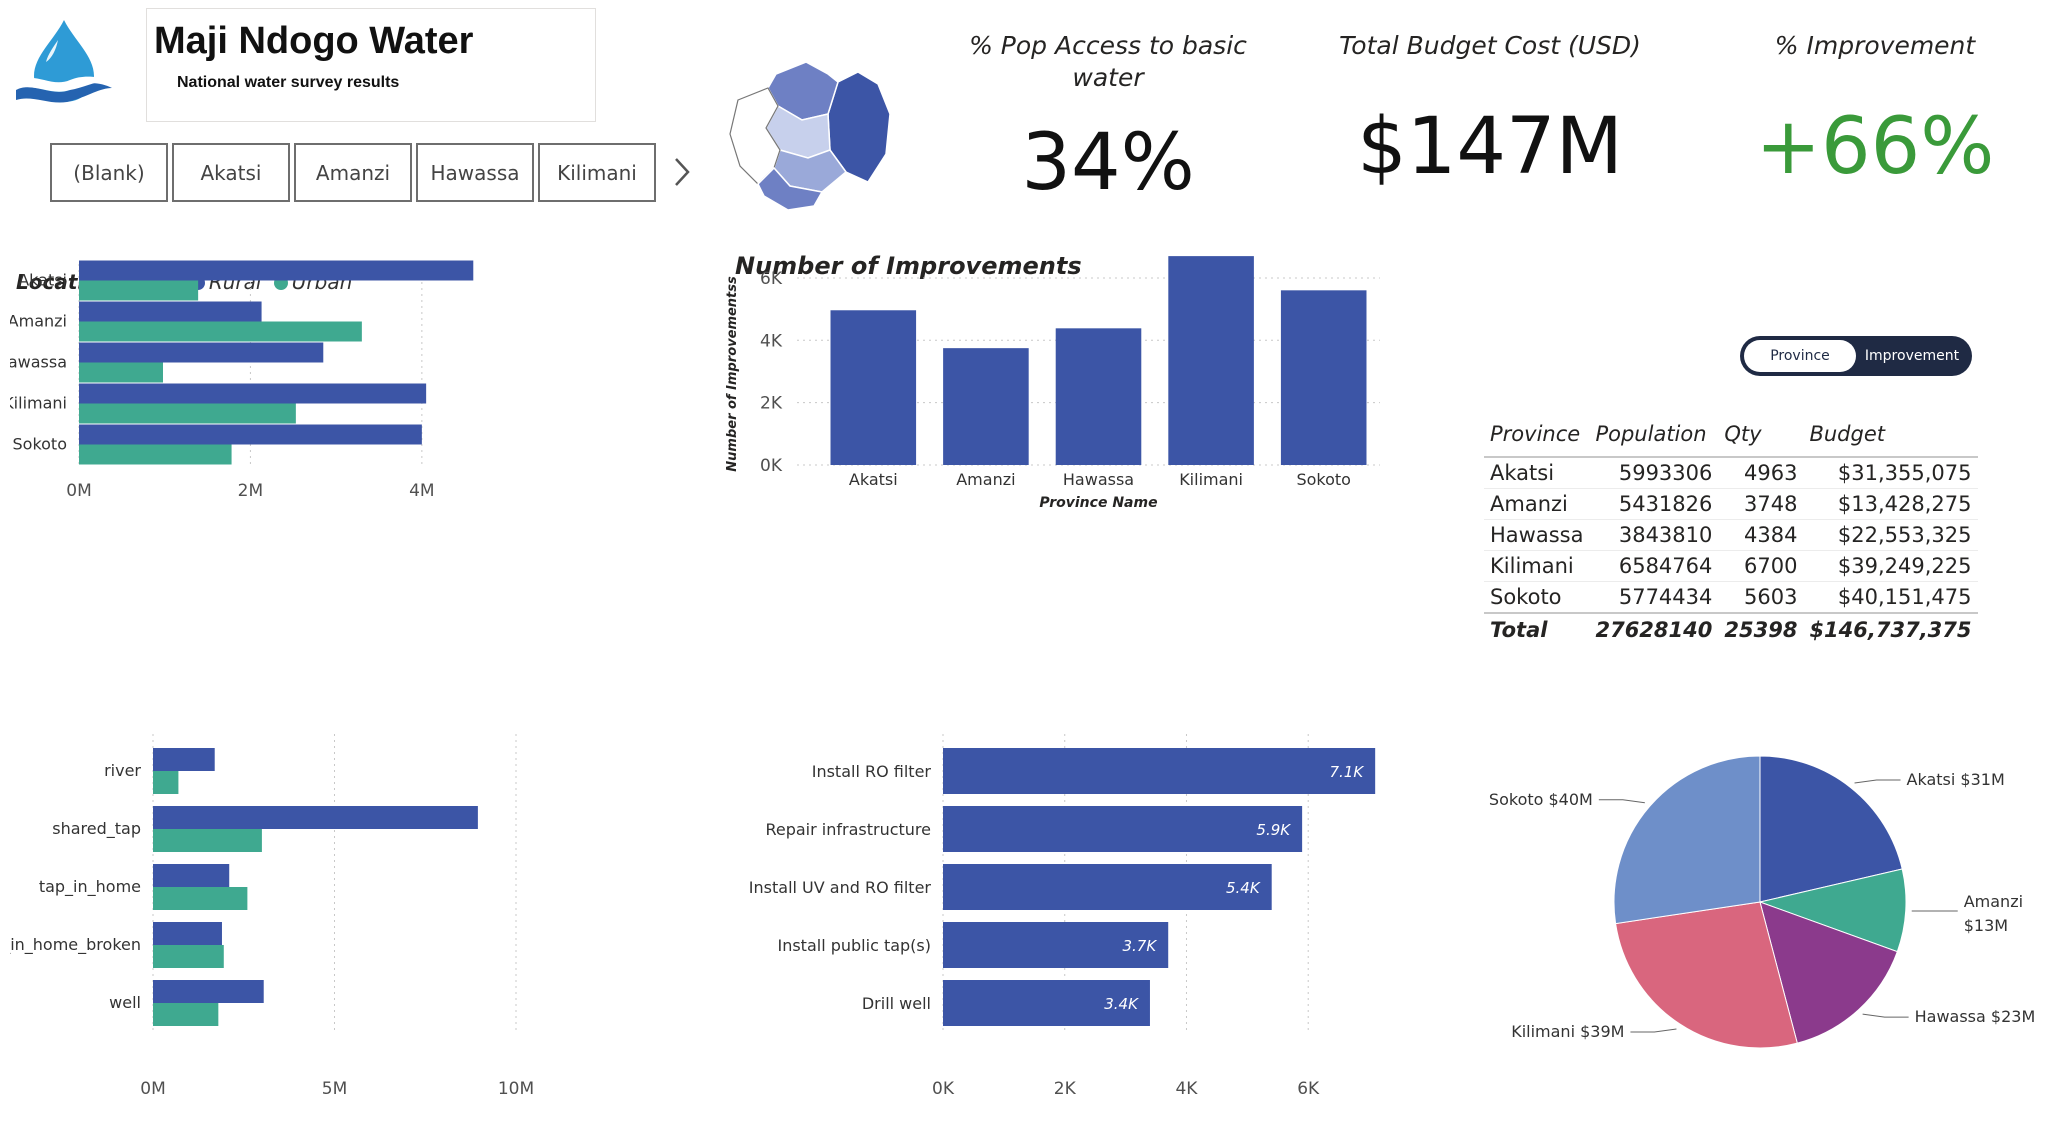 The width and height of the screenshot is (2051, 1143). I want to click on y-category-label: Hawassa, so click(38, 362).